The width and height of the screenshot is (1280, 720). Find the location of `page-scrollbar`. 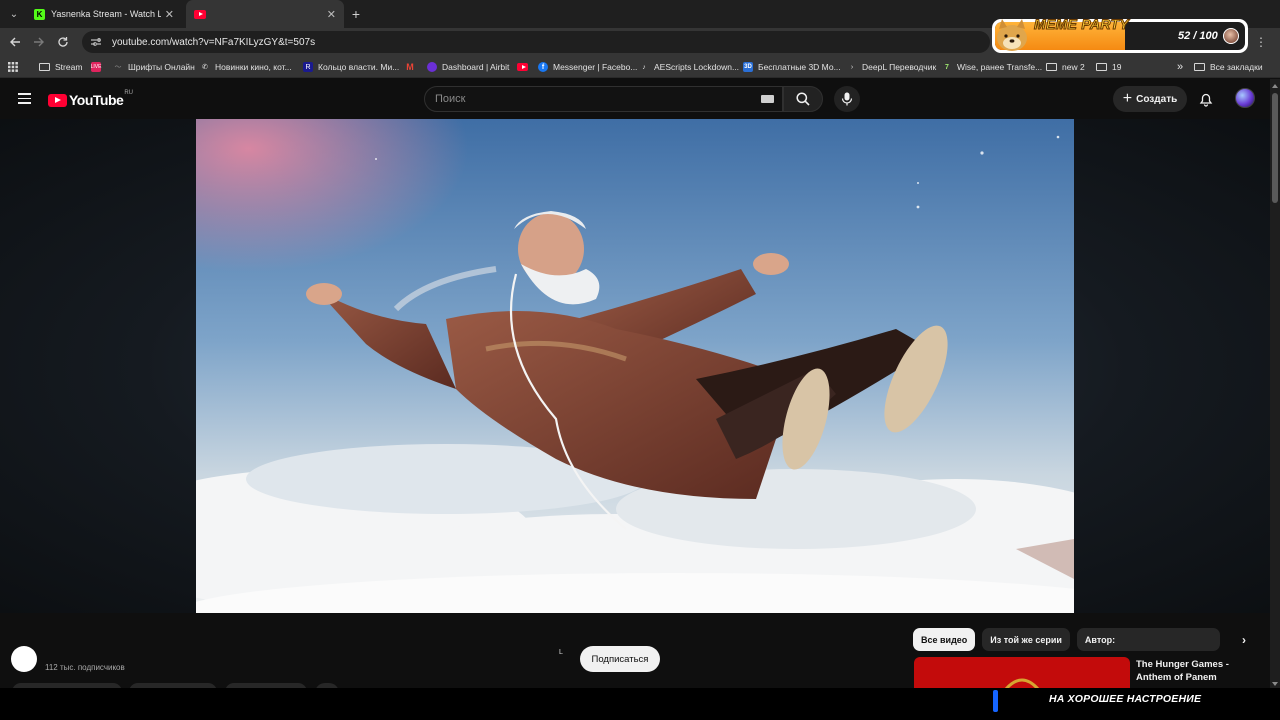

page-scrollbar is located at coordinates (1275, 383).